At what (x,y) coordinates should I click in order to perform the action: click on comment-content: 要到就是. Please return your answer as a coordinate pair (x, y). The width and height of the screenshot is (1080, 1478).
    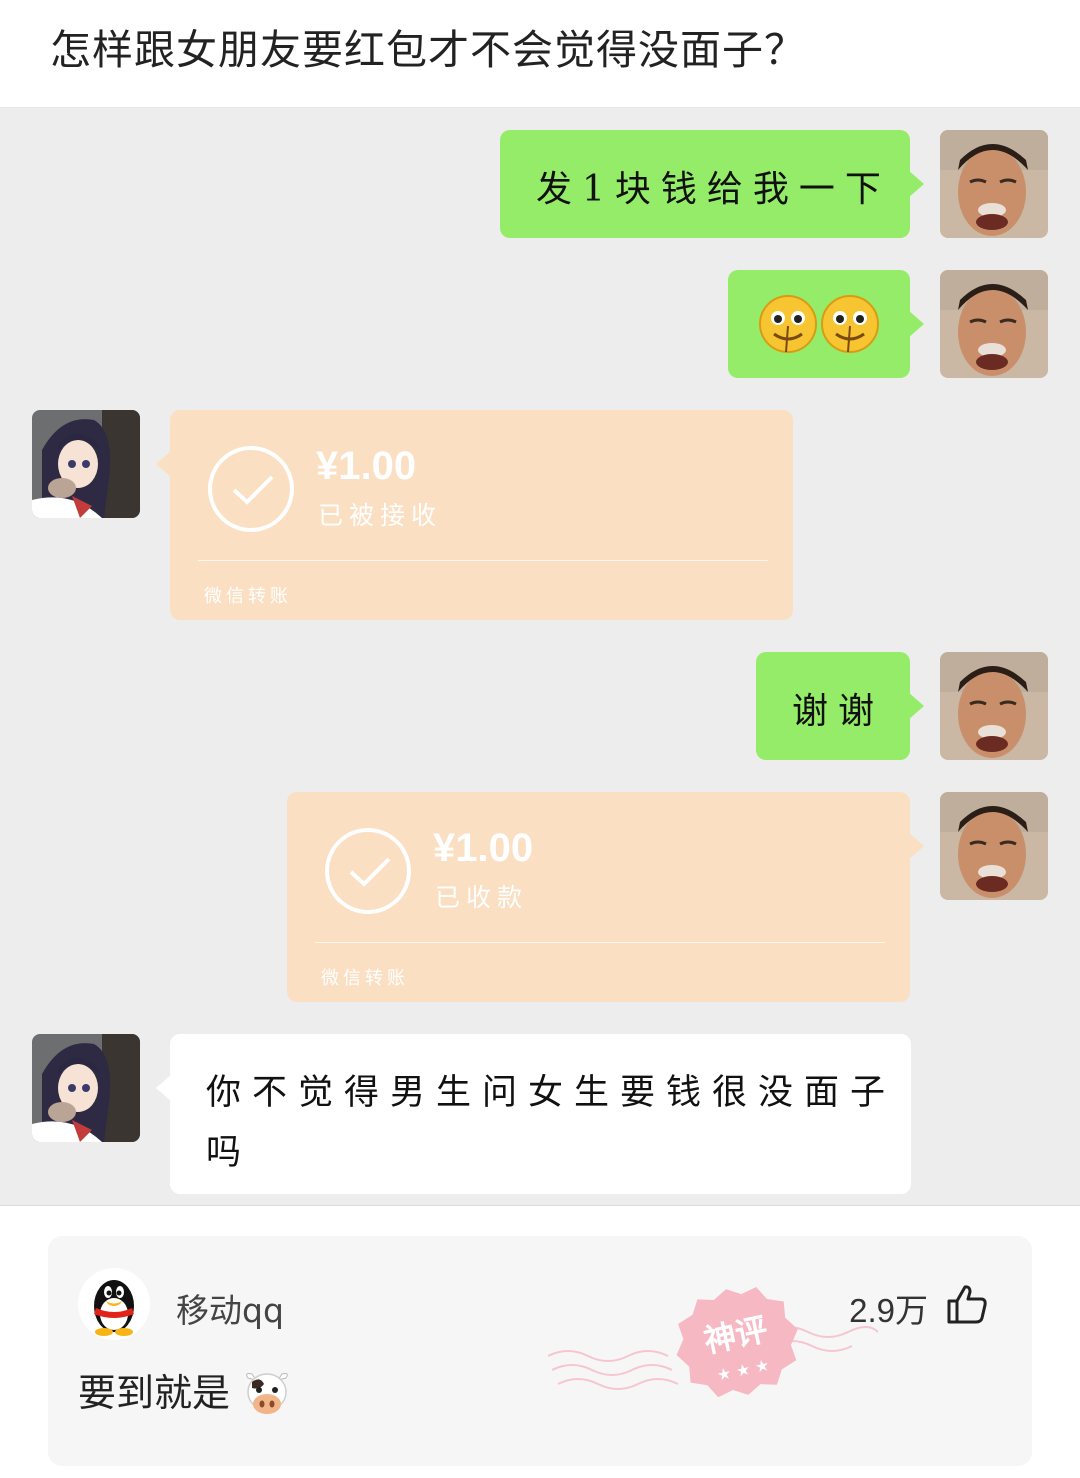
    Looking at the image, I should click on (185, 1389).